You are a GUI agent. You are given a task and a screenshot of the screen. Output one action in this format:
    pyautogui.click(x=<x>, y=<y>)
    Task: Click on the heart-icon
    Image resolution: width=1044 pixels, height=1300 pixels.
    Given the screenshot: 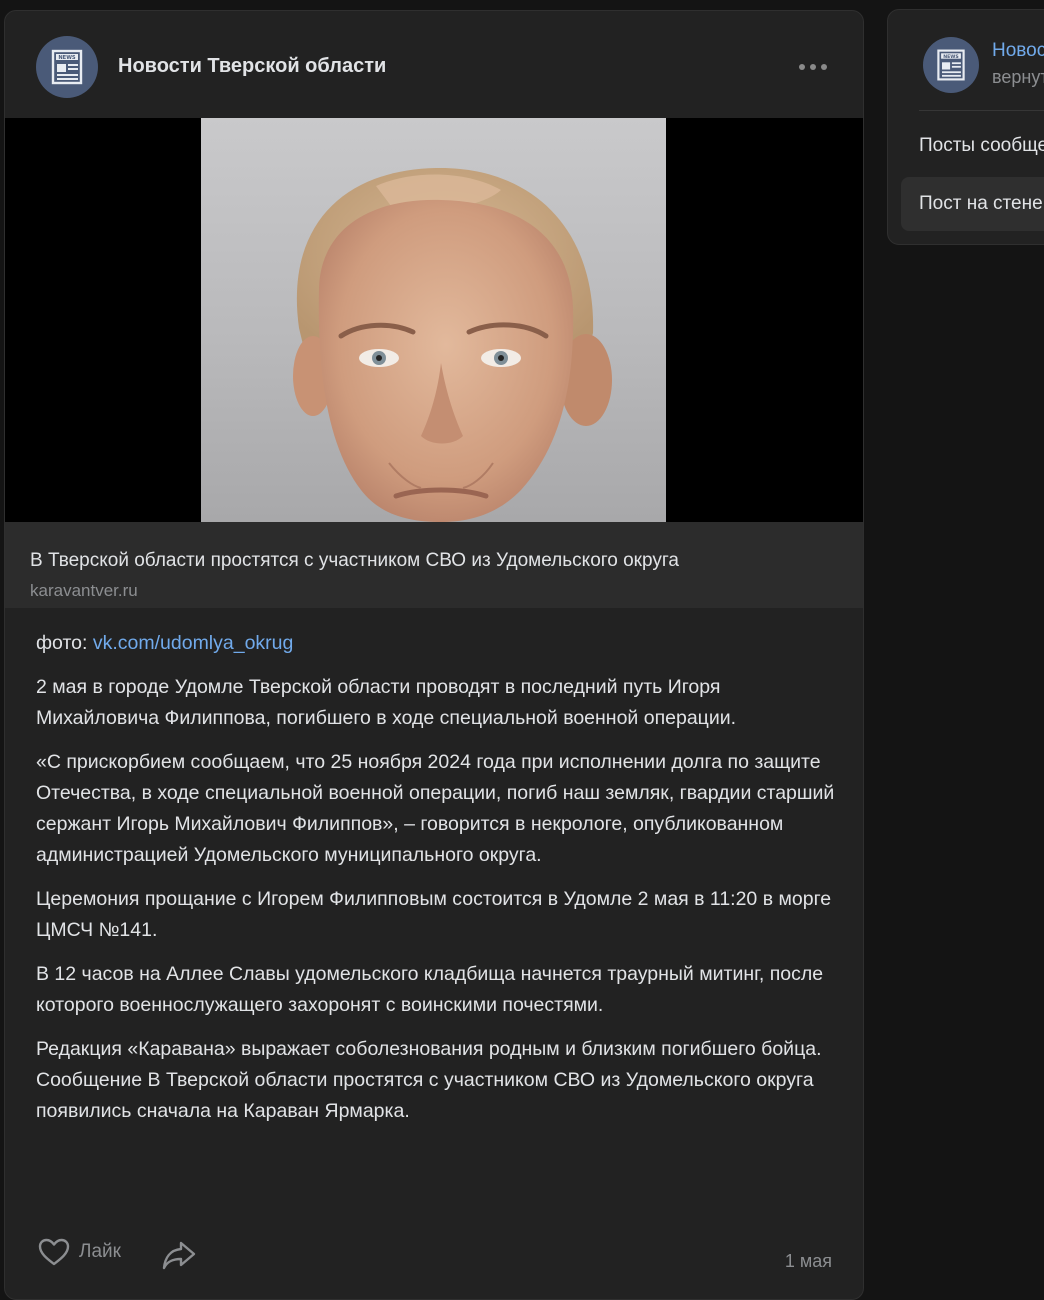 What is the action you would take?
    pyautogui.click(x=54, y=1252)
    